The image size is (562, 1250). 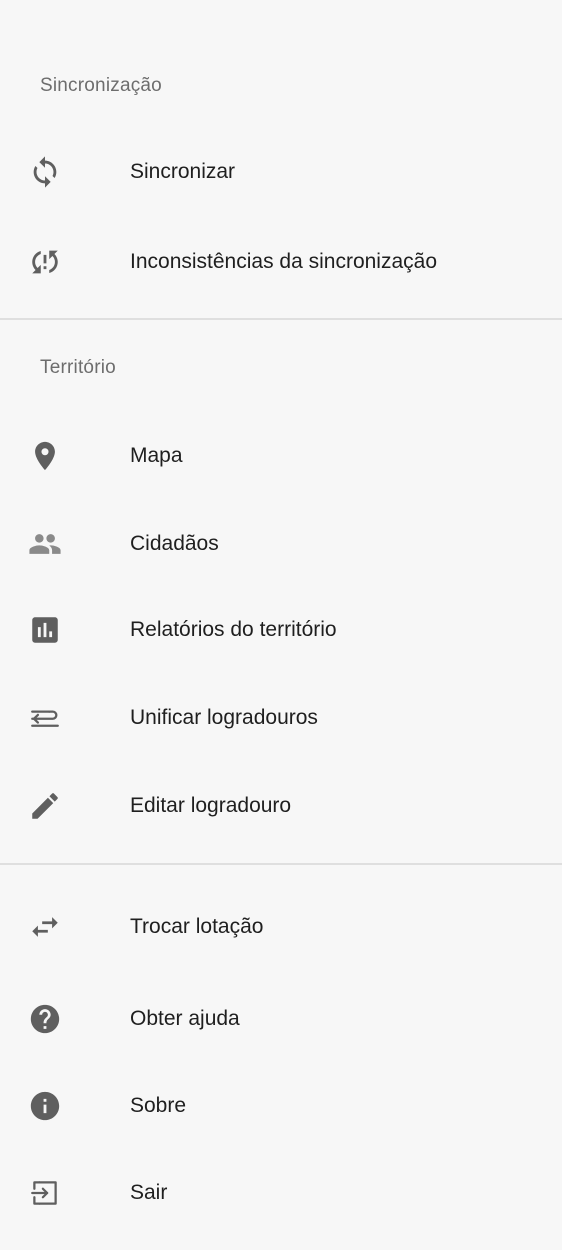 What do you see at coordinates (45, 927) in the screenshot?
I see `swap-arrows-icon` at bounding box center [45, 927].